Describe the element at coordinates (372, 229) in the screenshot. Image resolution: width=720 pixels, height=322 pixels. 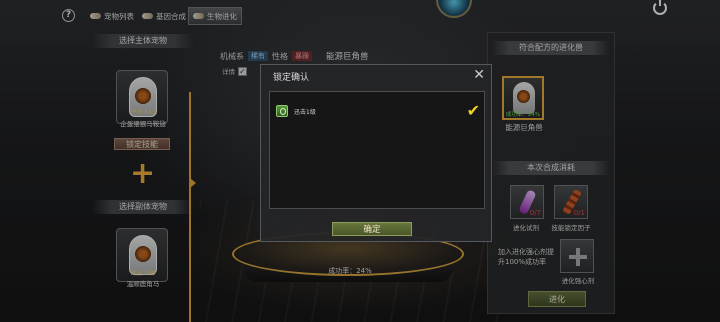
I see `confirm-button: 确定` at that location.